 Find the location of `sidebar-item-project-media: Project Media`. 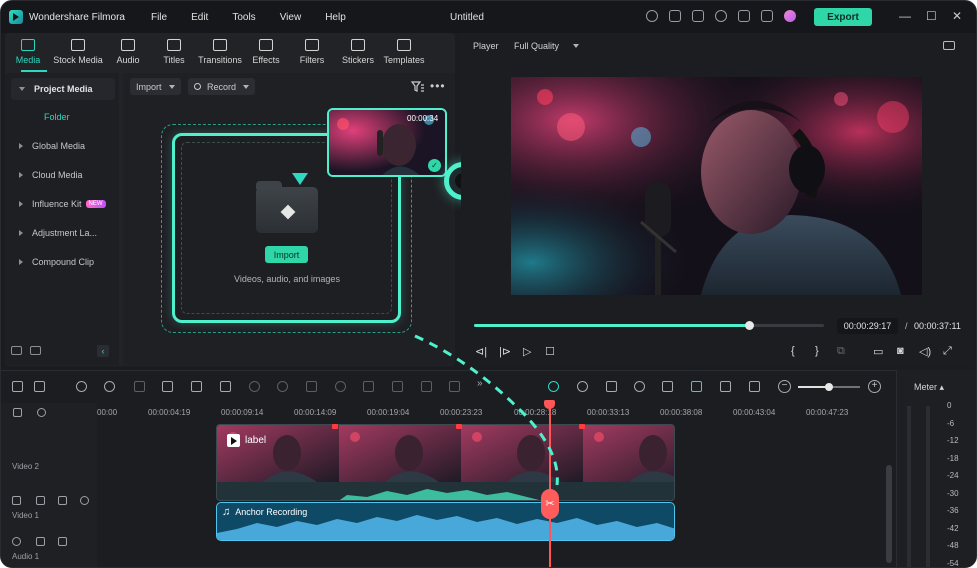

sidebar-item-project-media: Project Media is located at coordinates (63, 89).